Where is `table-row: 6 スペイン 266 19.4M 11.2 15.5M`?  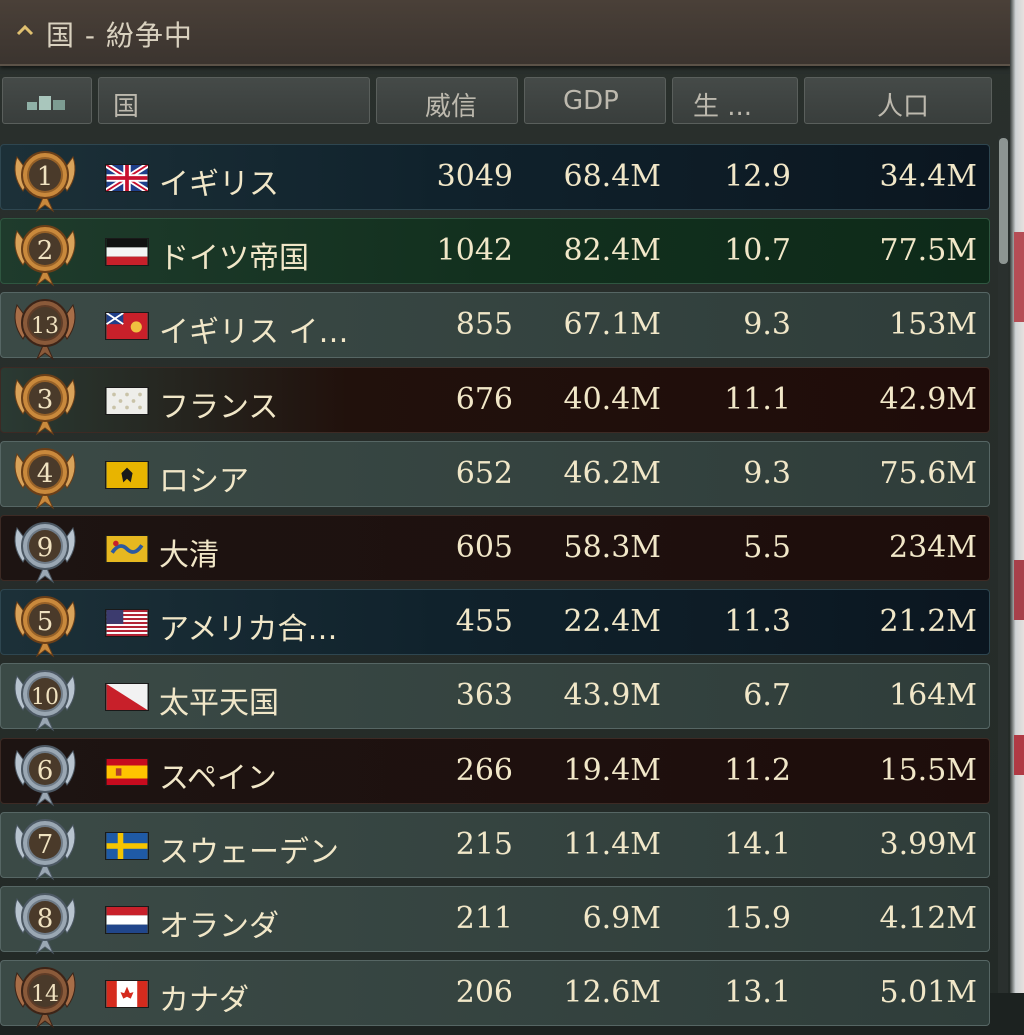
table-row: 6 スペイン 266 19.4M 11.2 15.5M is located at coordinates (495, 772).